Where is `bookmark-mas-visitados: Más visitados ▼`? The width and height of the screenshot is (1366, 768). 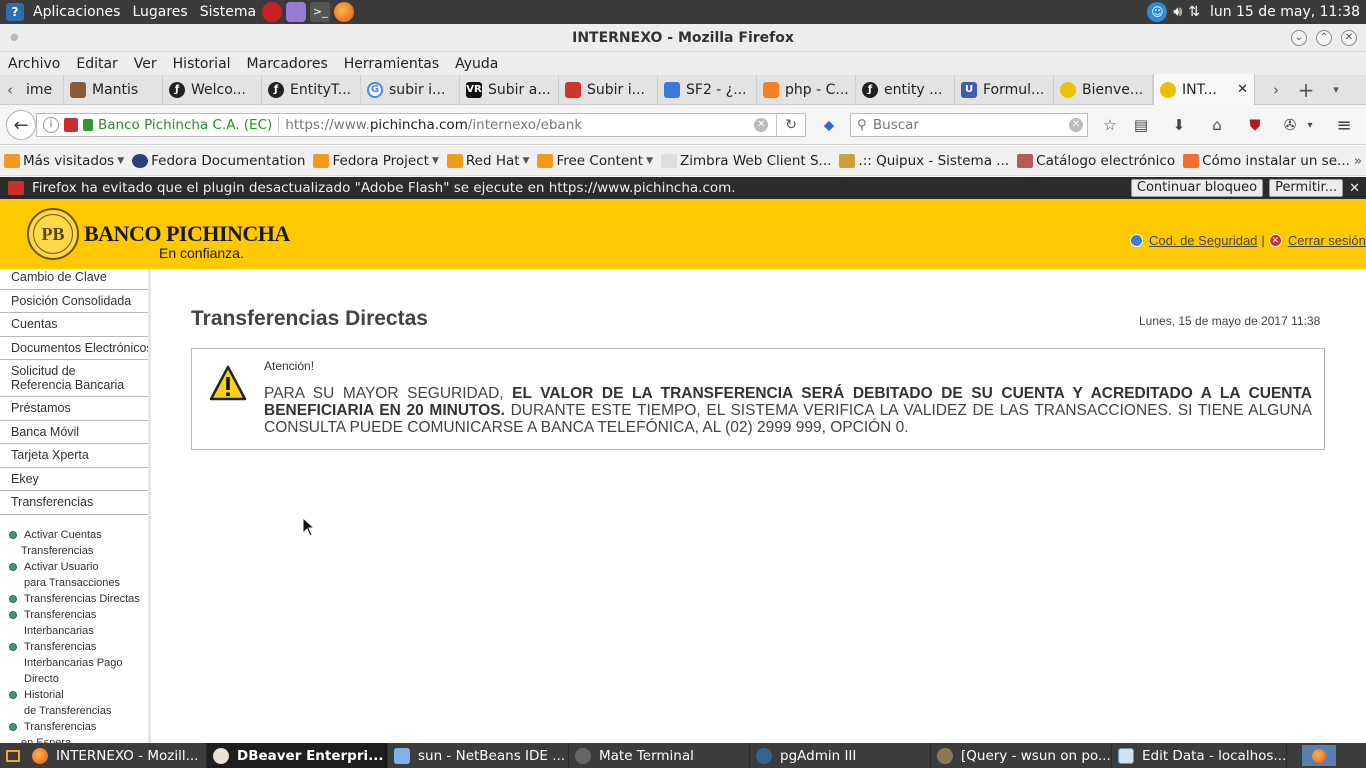
bookmark-mas-visitados: Más visitados ▼ is located at coordinates (64, 161).